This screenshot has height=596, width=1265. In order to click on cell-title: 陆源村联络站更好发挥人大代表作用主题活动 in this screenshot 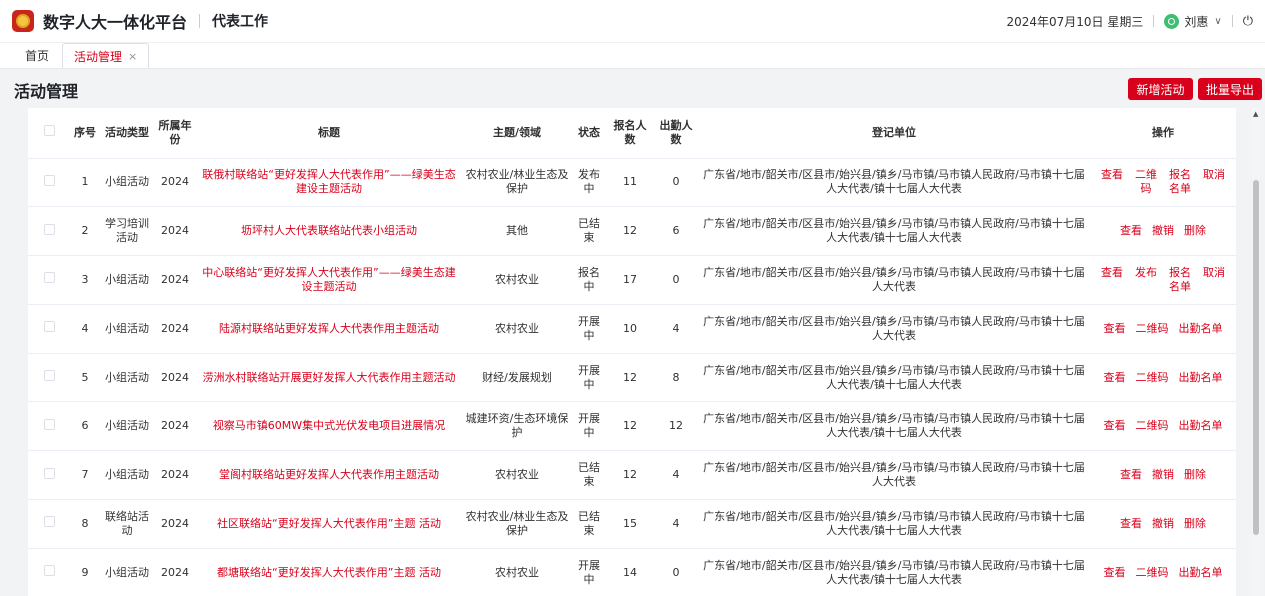, I will do `click(329, 329)`.